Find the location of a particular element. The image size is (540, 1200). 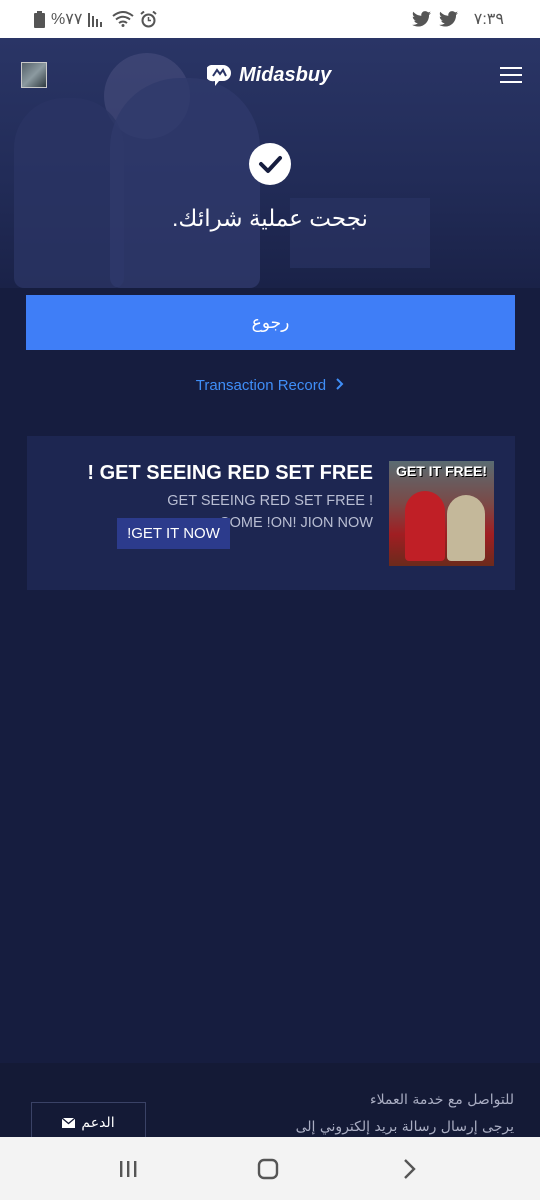

clock: ٧:٣٩ is located at coordinates (488, 19).